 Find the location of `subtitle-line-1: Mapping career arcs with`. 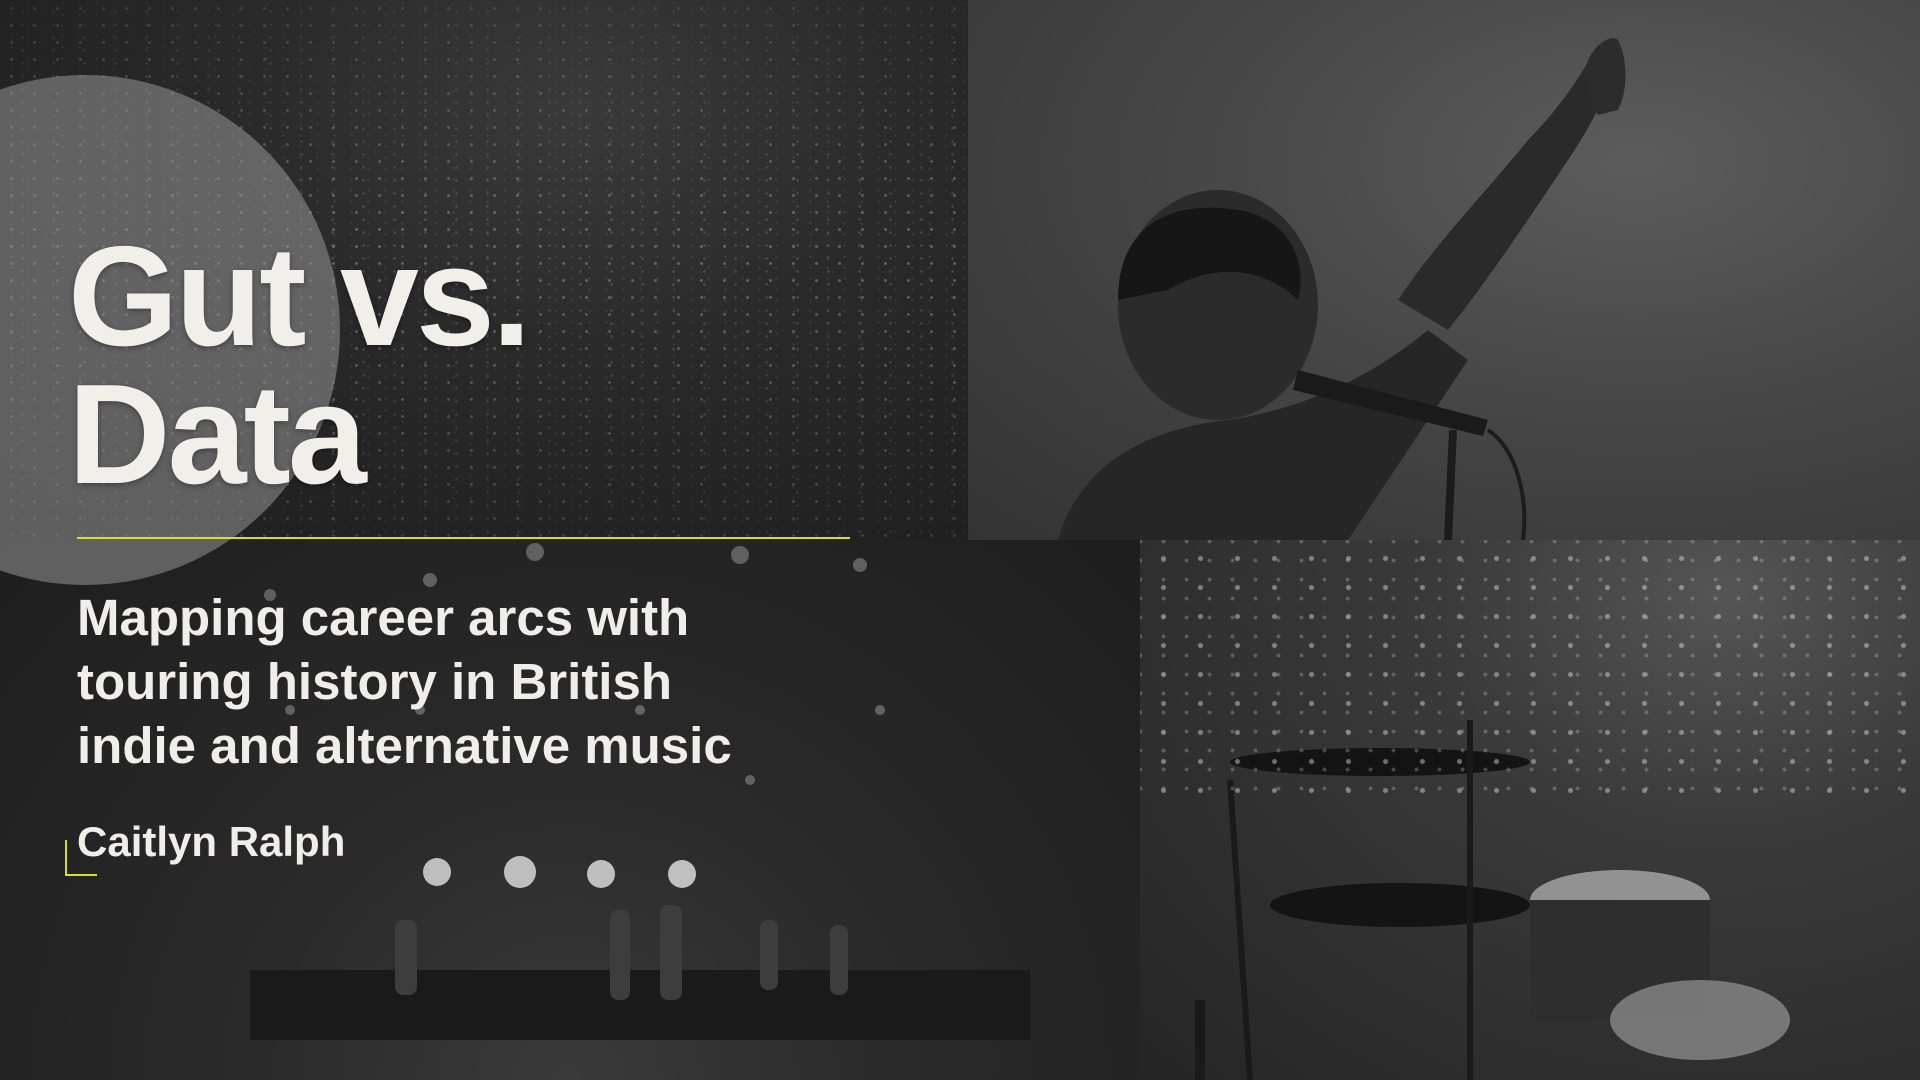

subtitle-line-1: Mapping career arcs with is located at coordinates (383, 617).